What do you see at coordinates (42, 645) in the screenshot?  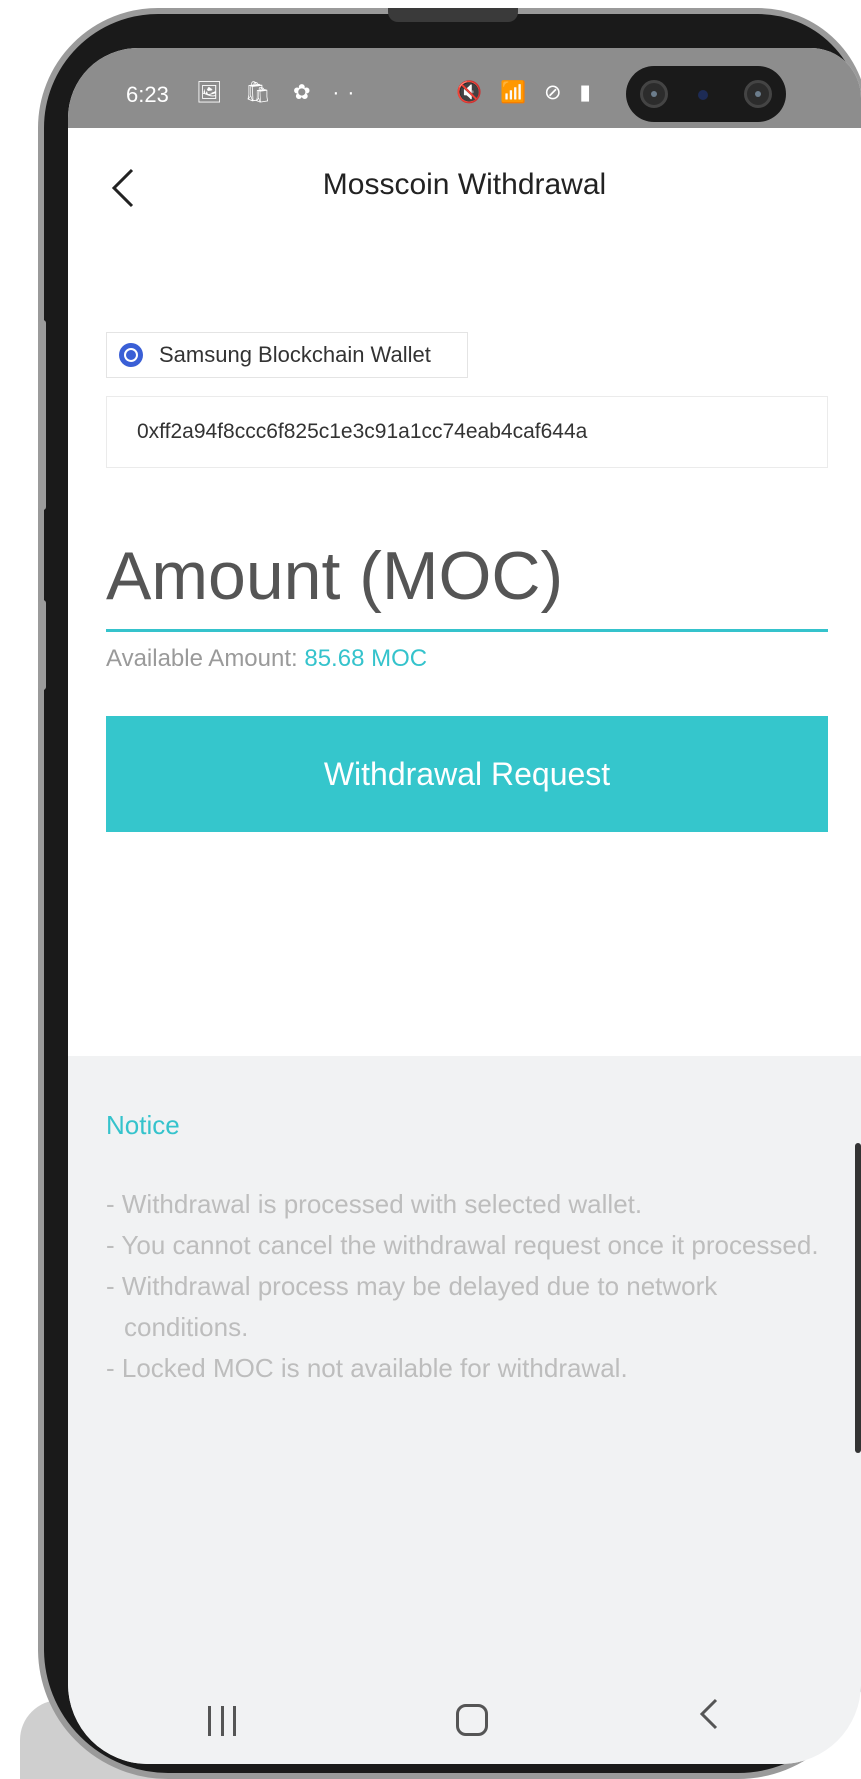 I see `bixby-button` at bounding box center [42, 645].